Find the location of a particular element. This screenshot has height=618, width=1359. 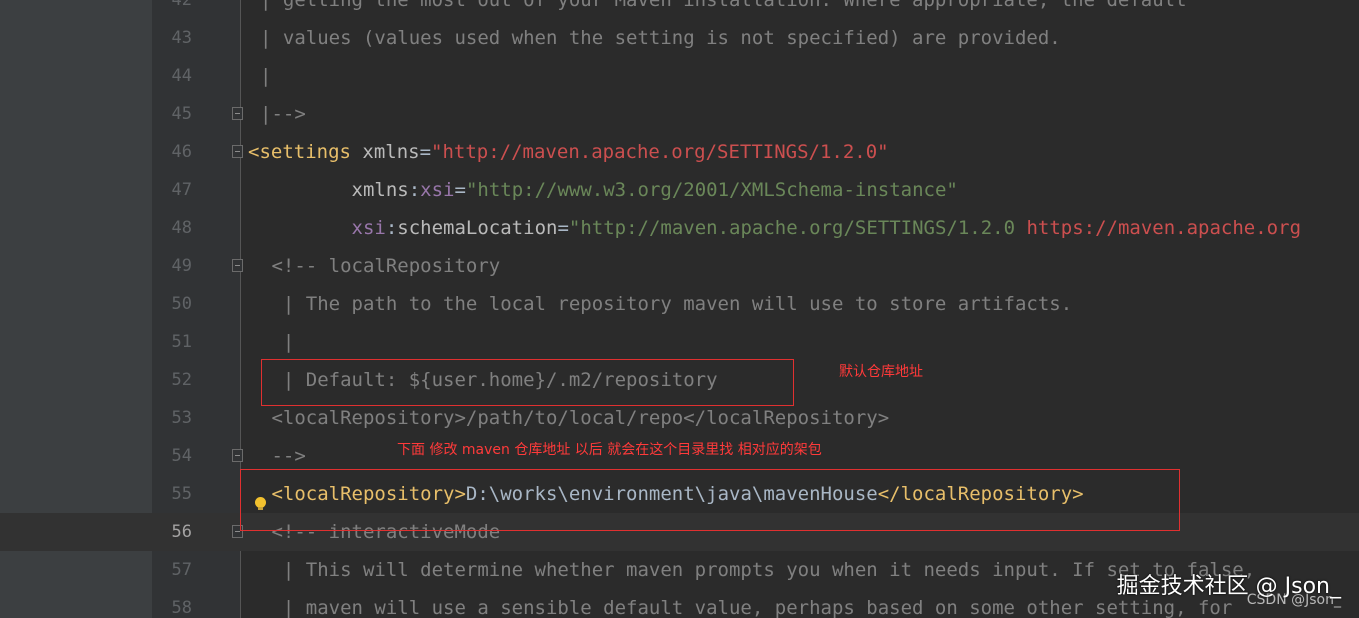

line-number: 50 is located at coordinates (181, 304).